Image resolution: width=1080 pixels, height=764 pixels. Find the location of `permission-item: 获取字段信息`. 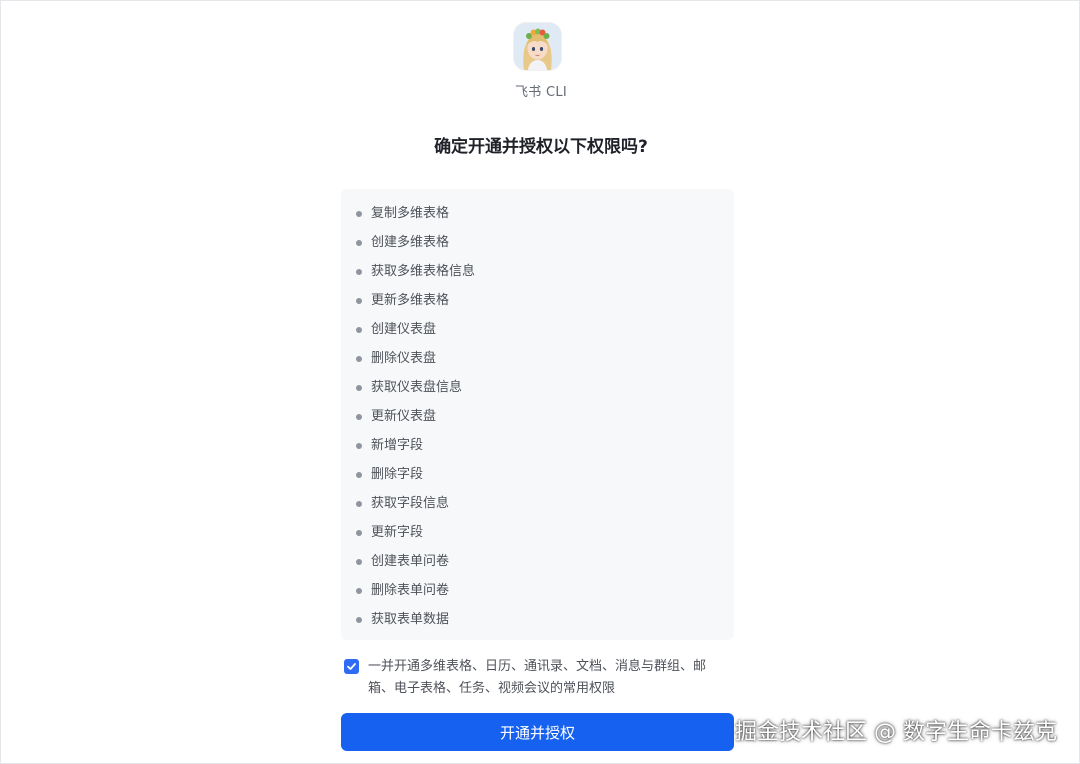

permission-item: 获取字段信息 is located at coordinates (537, 503).